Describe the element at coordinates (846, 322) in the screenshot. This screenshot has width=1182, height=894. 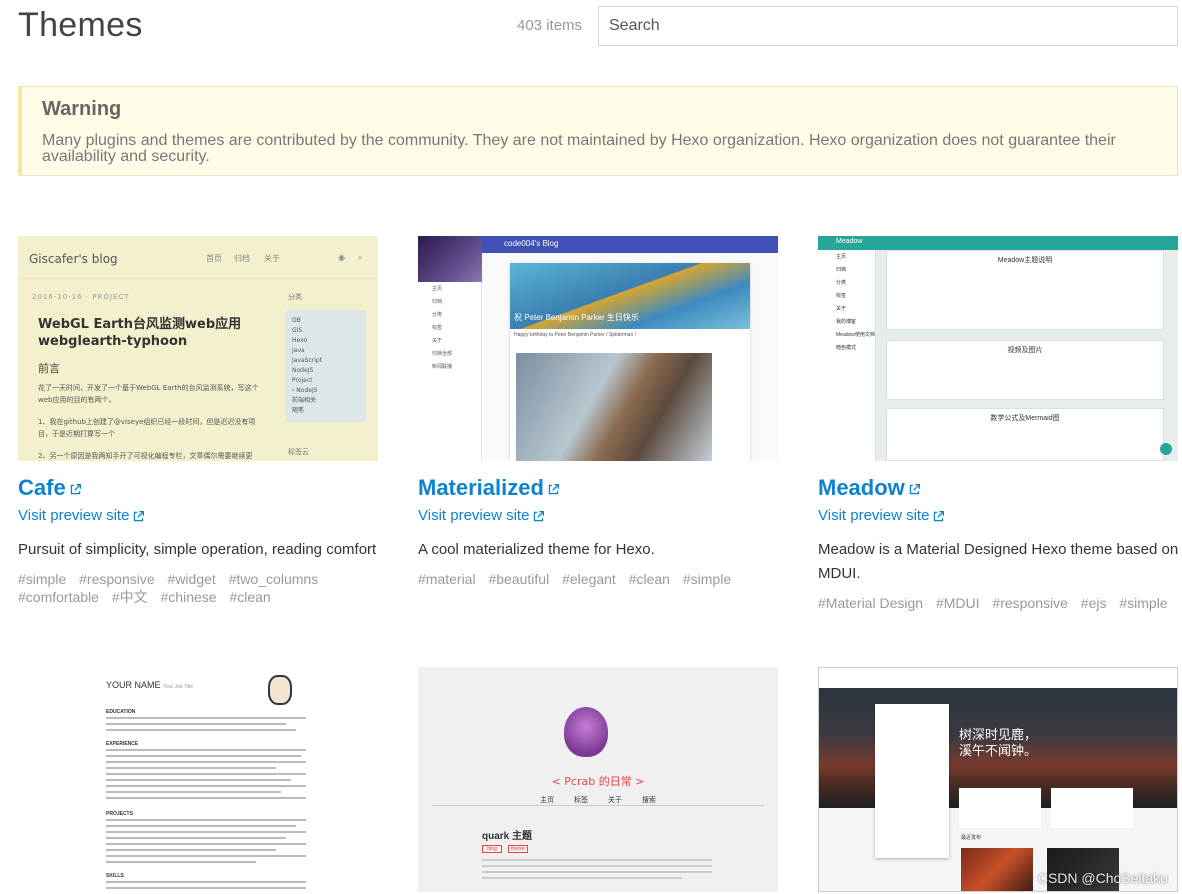
I see `thumb-menu-item: 我的博客` at that location.